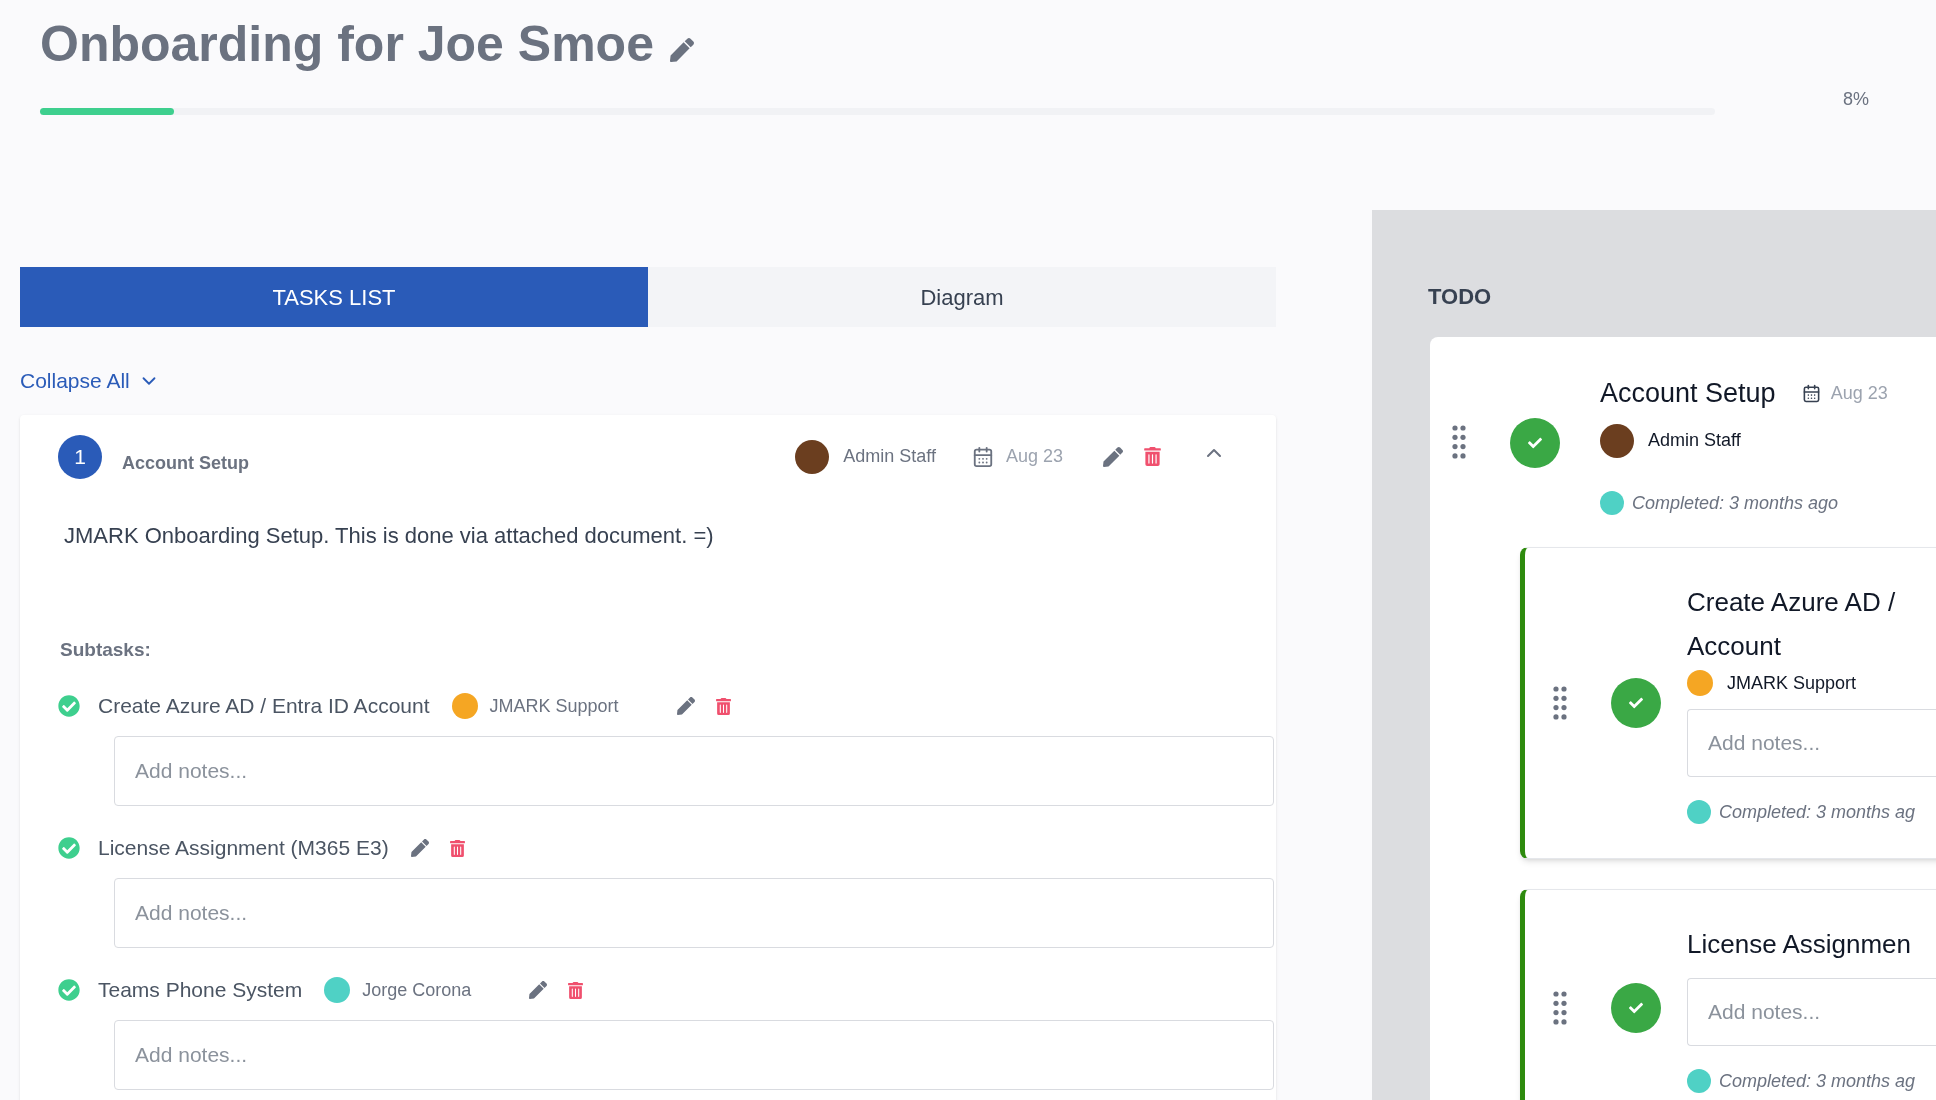 The image size is (1936, 1100). I want to click on collapse-all-link: Collapse All, so click(90, 381).